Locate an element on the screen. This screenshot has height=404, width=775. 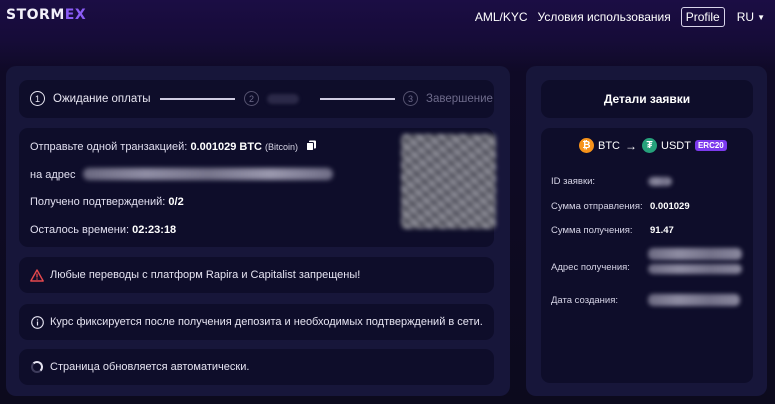
language-value: RU is located at coordinates (745, 17).